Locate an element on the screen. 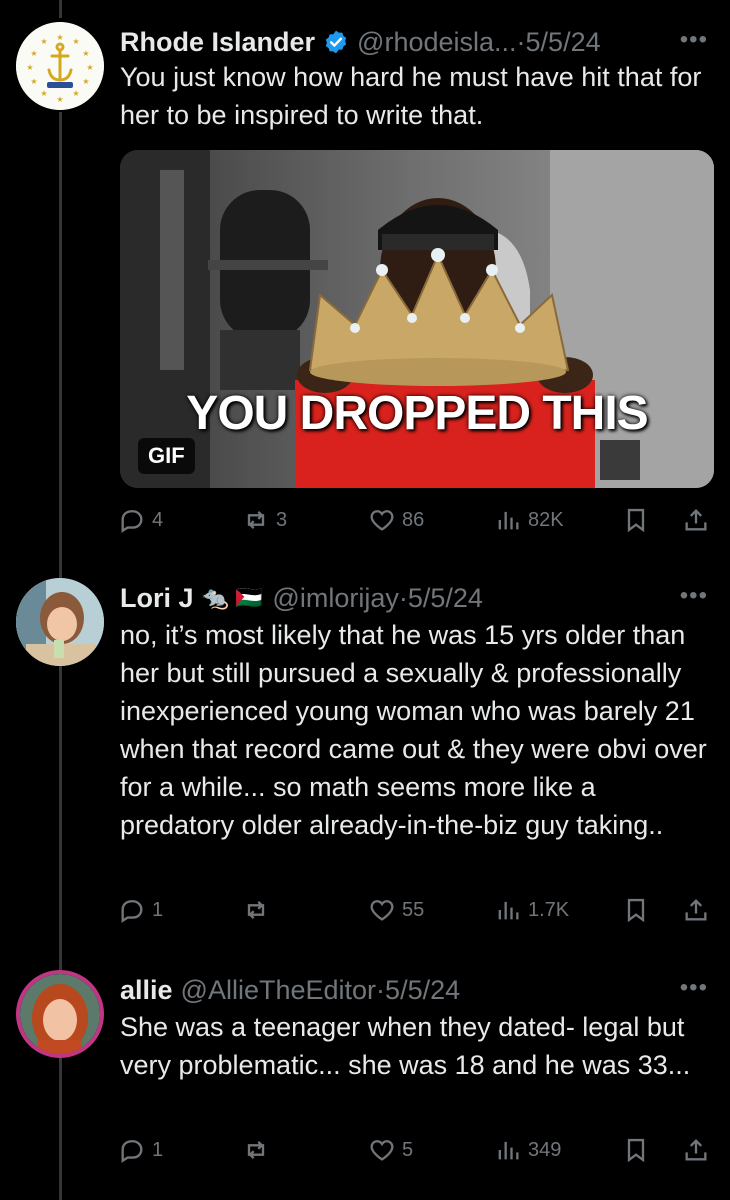 The width and height of the screenshot is (730, 1200). display-name: allie is located at coordinates (146, 990).